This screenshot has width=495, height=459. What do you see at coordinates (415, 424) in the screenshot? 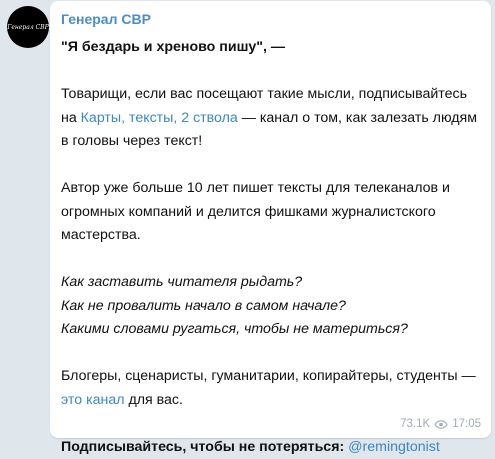
I see `view-count: 73.1K` at bounding box center [415, 424].